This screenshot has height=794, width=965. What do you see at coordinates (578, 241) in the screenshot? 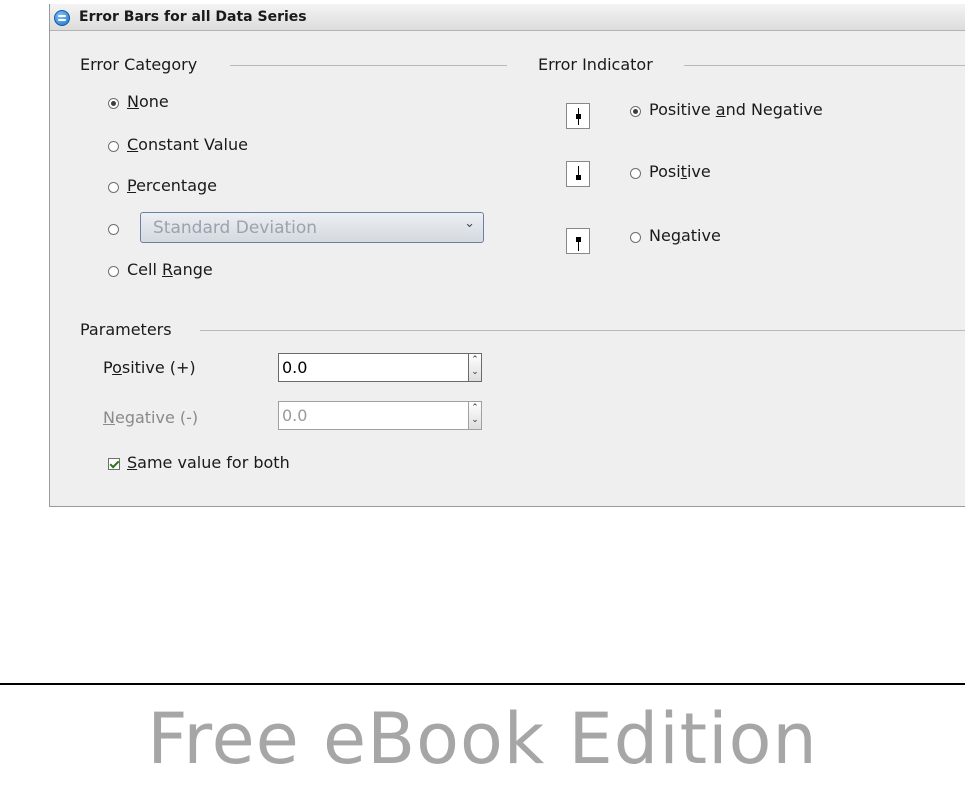
I see `negative-indicator-icon` at bounding box center [578, 241].